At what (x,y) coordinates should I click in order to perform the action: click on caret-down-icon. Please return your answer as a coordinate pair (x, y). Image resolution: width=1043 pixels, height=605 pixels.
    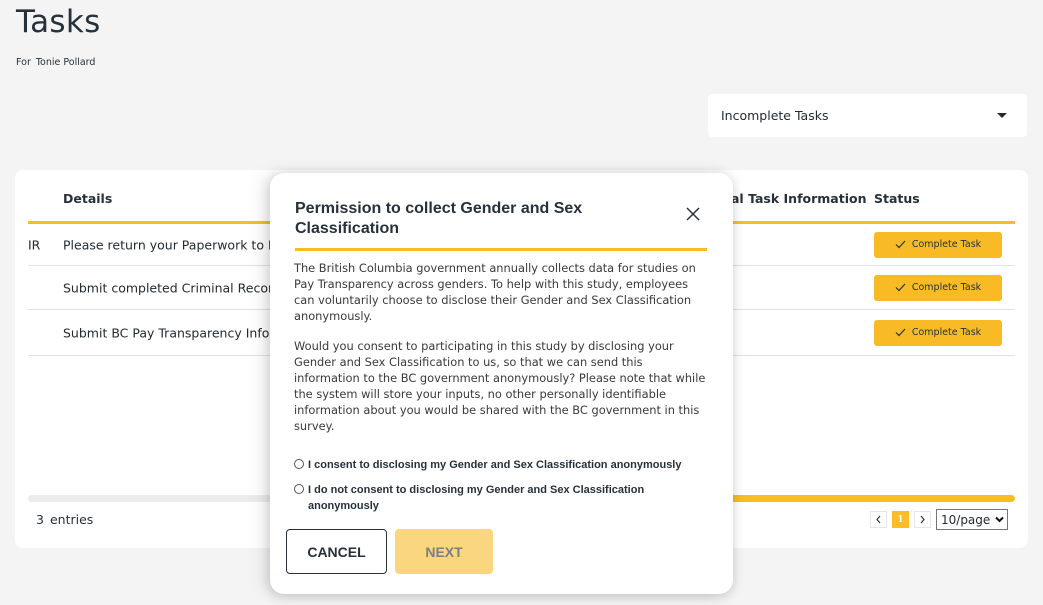
    Looking at the image, I should click on (1002, 115).